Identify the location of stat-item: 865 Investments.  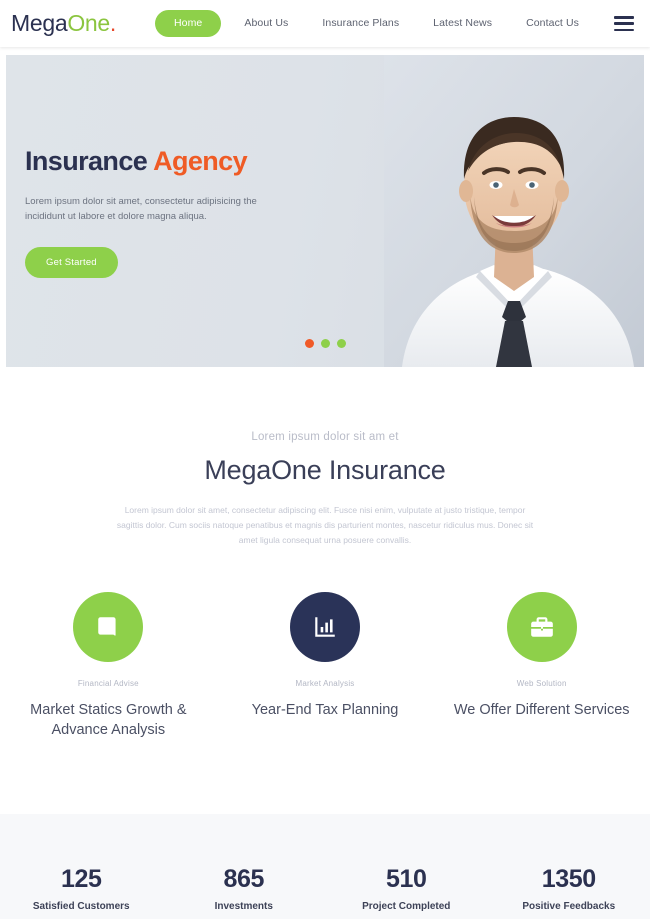
(244, 889).